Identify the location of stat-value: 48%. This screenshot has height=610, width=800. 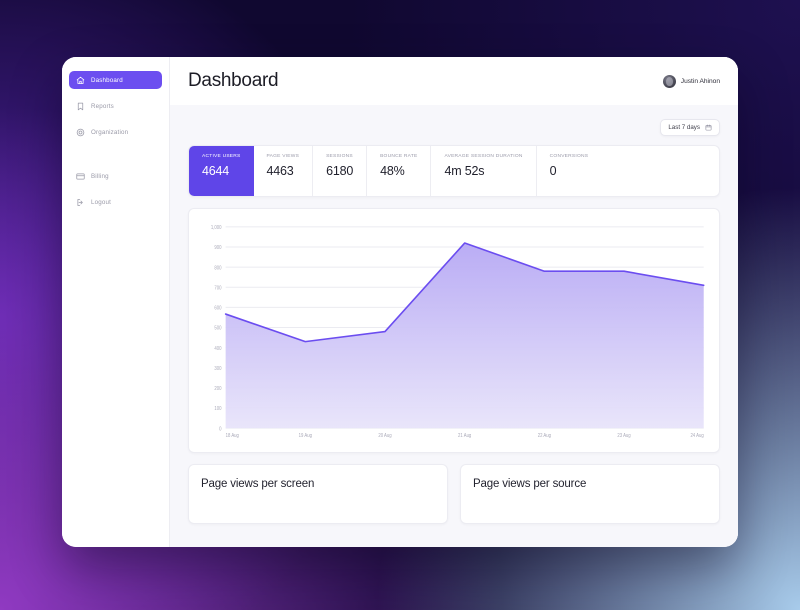
(392, 171).